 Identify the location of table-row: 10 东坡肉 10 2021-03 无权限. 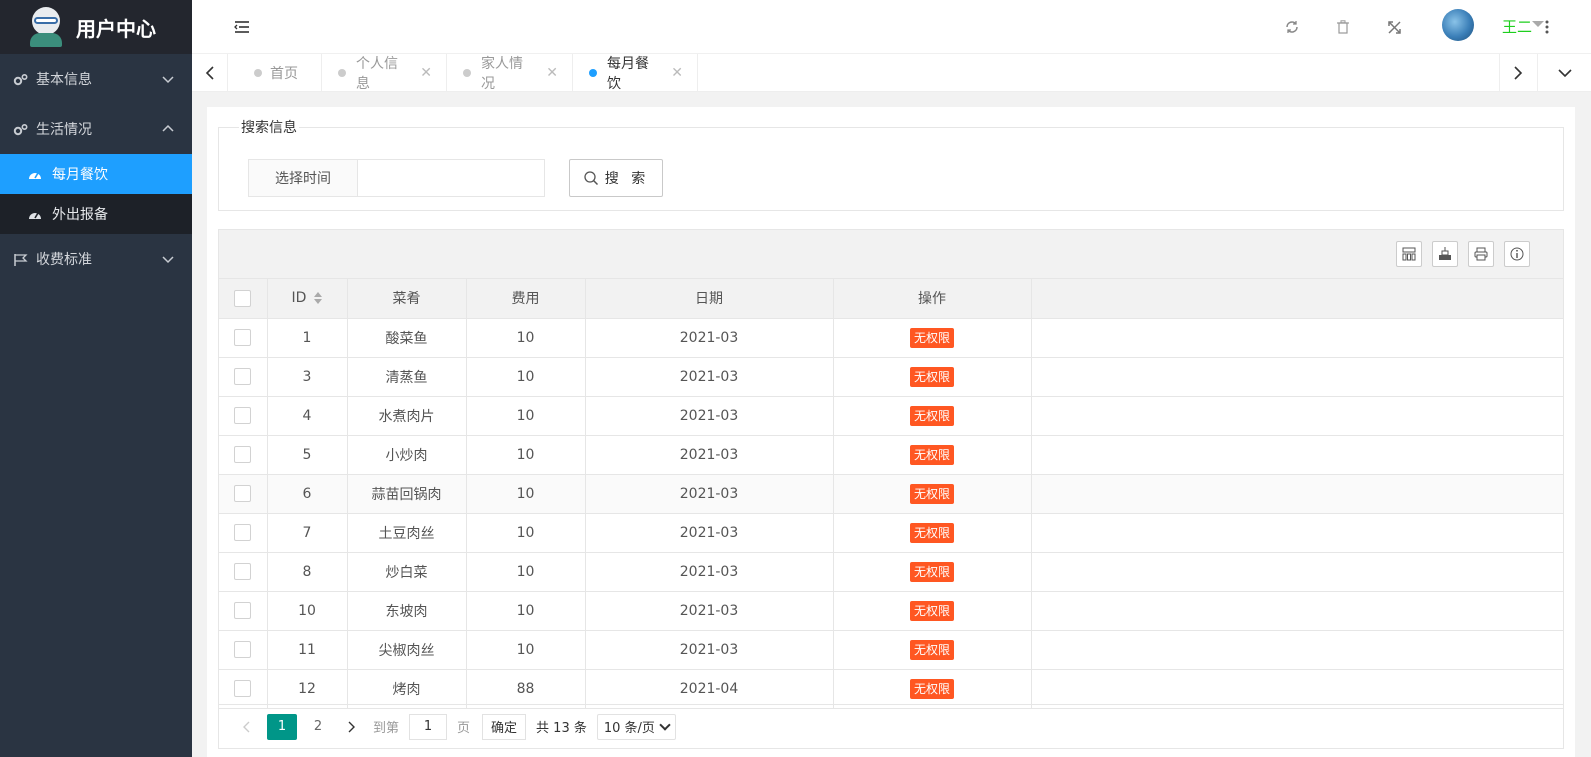
(891, 611).